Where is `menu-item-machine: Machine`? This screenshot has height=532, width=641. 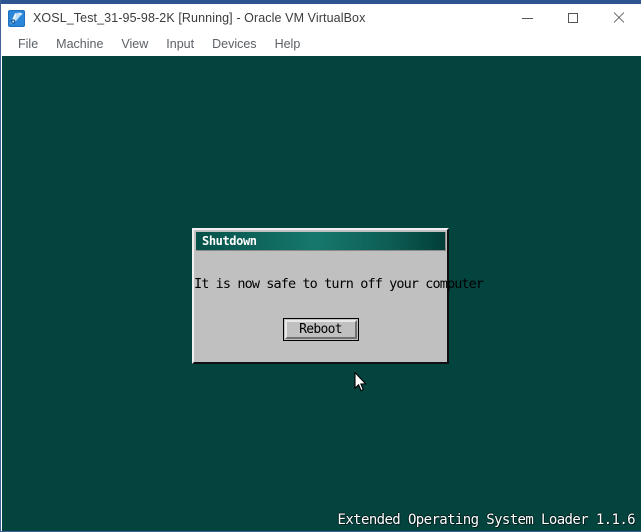
menu-item-machine: Machine is located at coordinates (79, 44).